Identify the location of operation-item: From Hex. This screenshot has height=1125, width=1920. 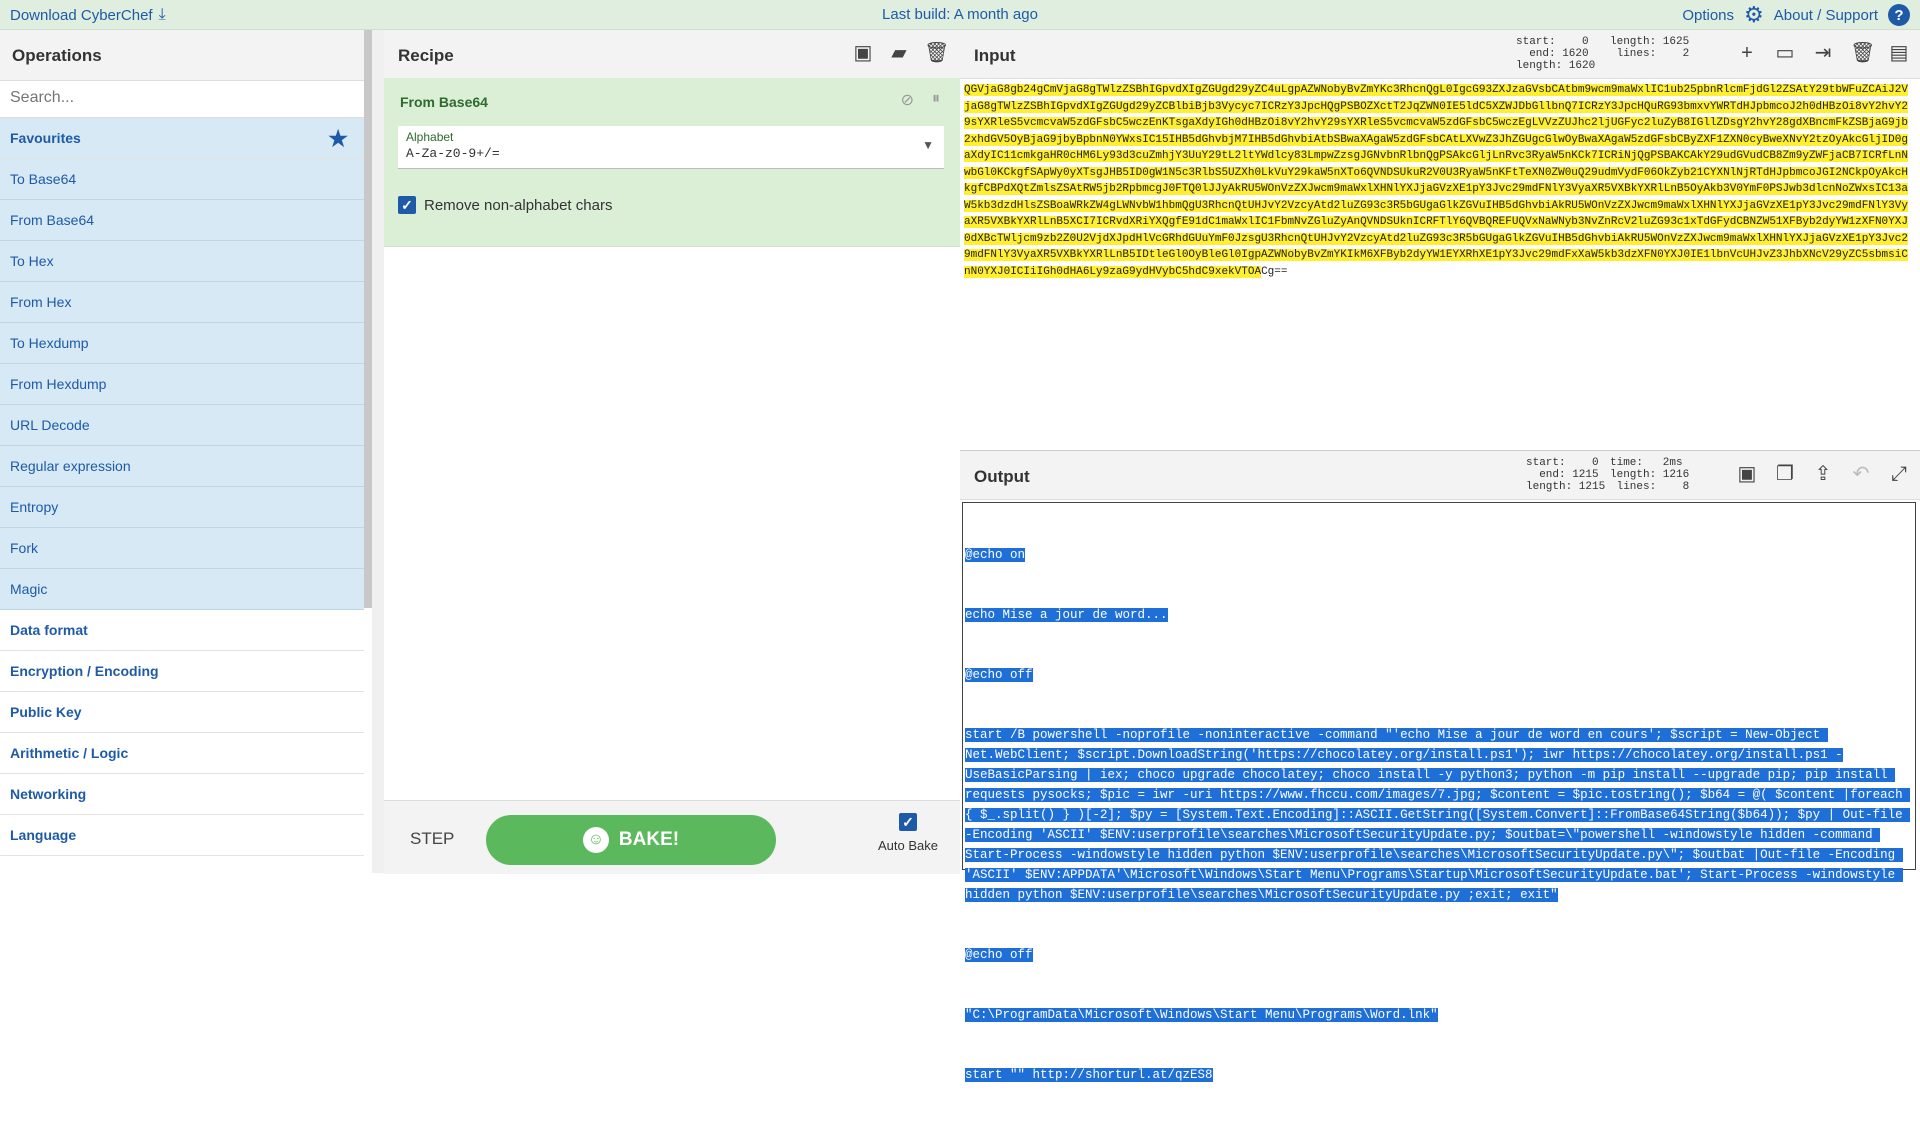
(182, 302).